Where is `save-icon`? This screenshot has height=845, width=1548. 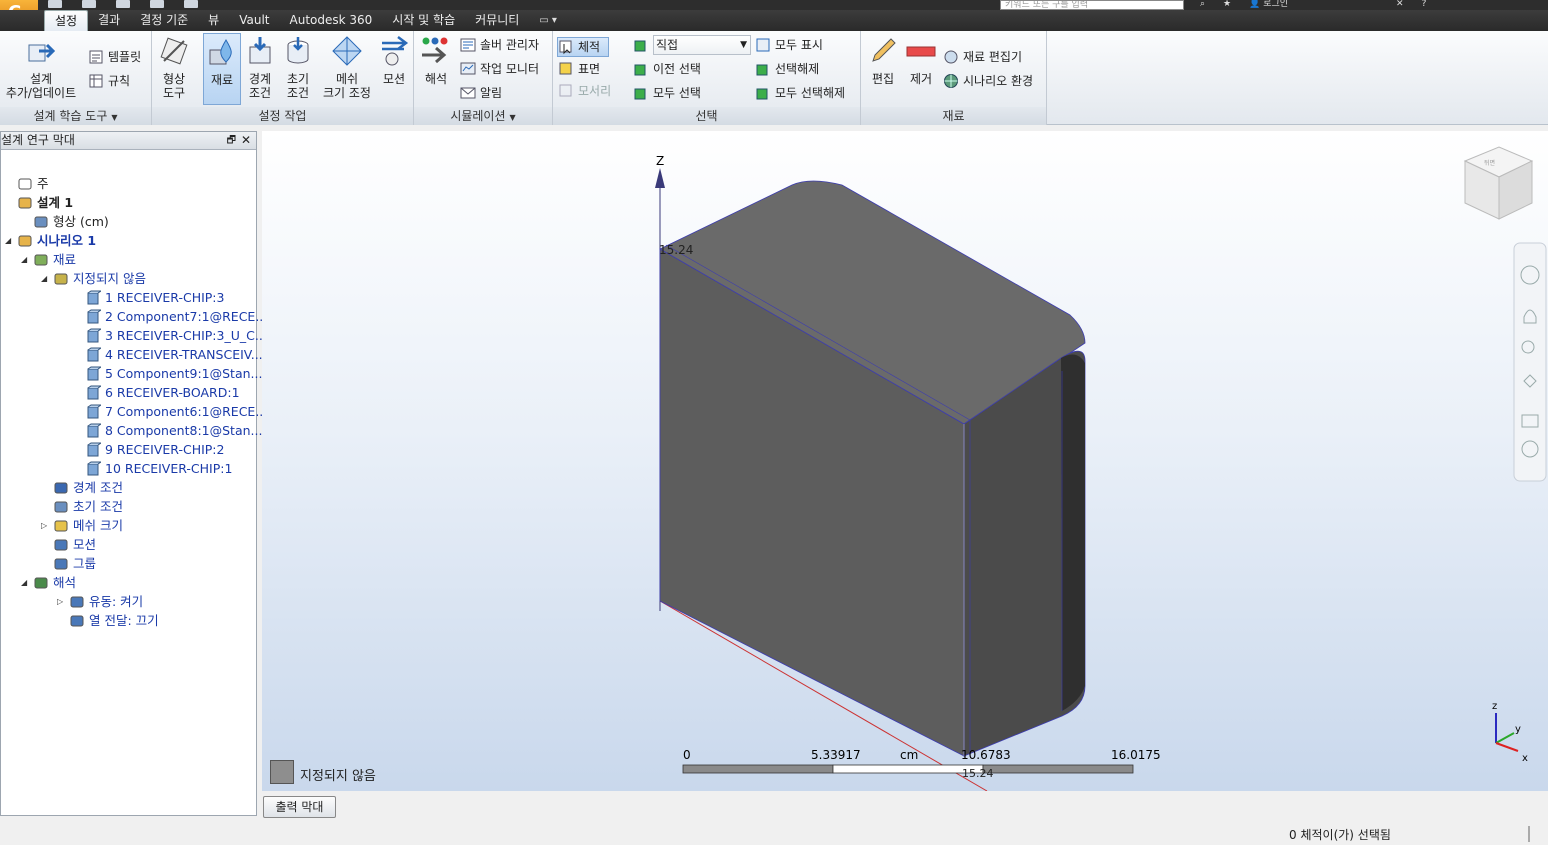
save-icon is located at coordinates (123, 4).